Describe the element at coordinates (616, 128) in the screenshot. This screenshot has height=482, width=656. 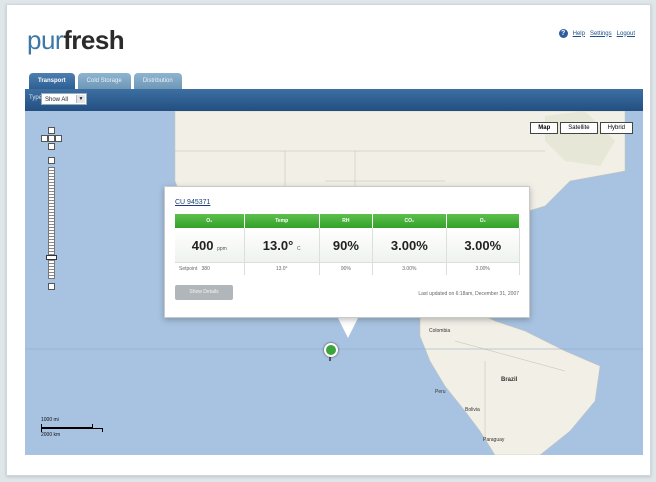
I see `map-type-hybrid-button: Hybrid` at that location.